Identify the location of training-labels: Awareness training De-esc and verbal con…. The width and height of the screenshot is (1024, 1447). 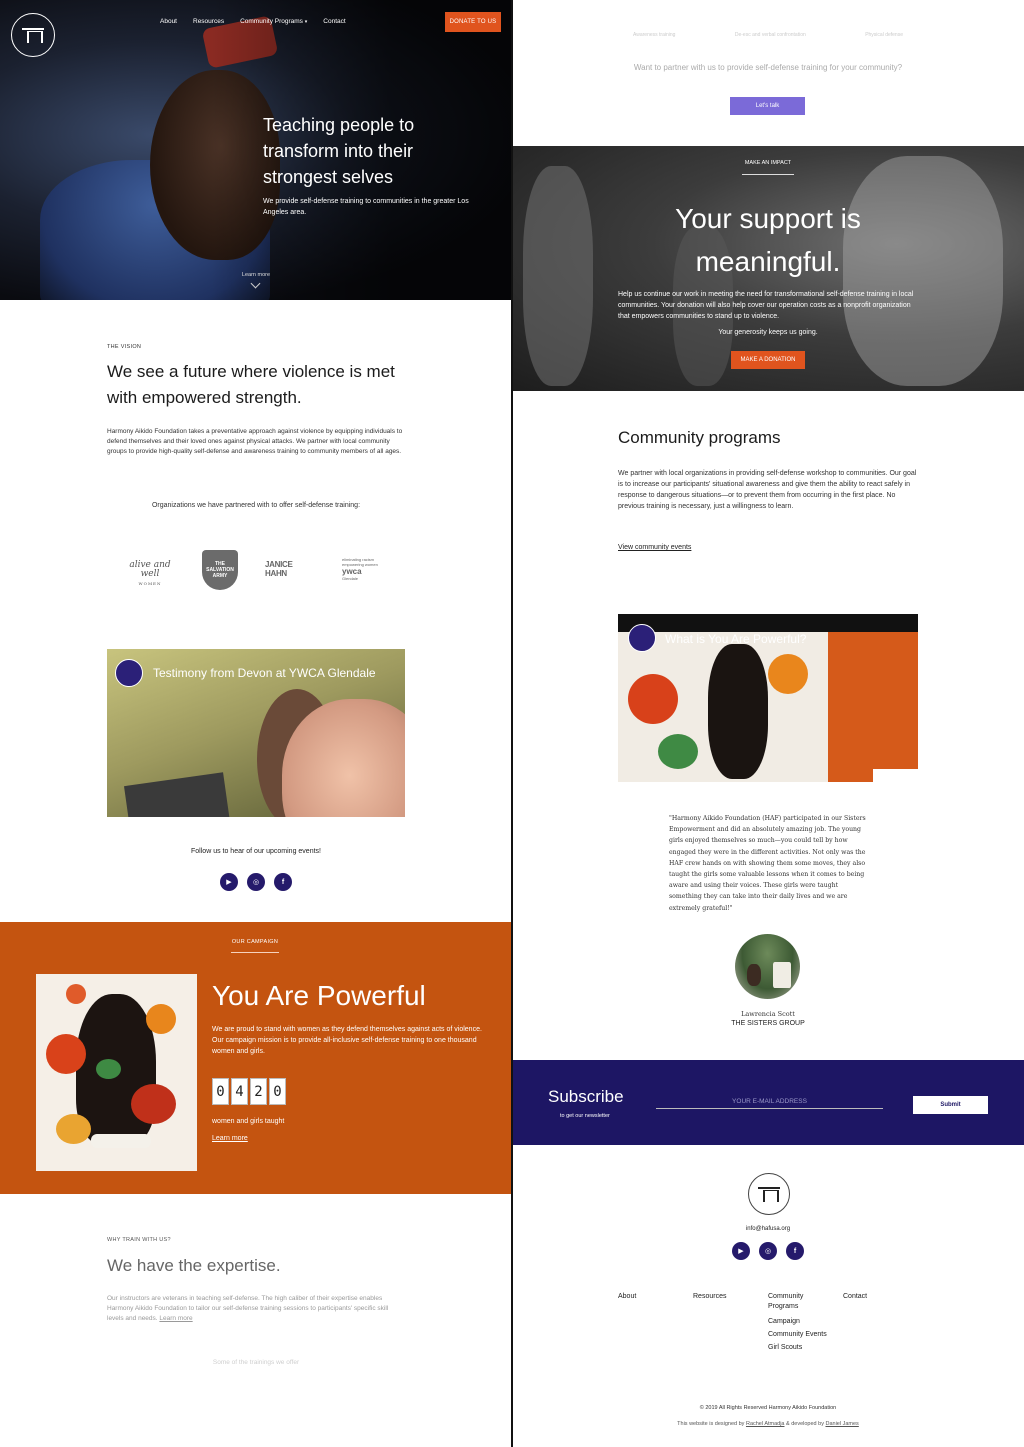
(768, 35).